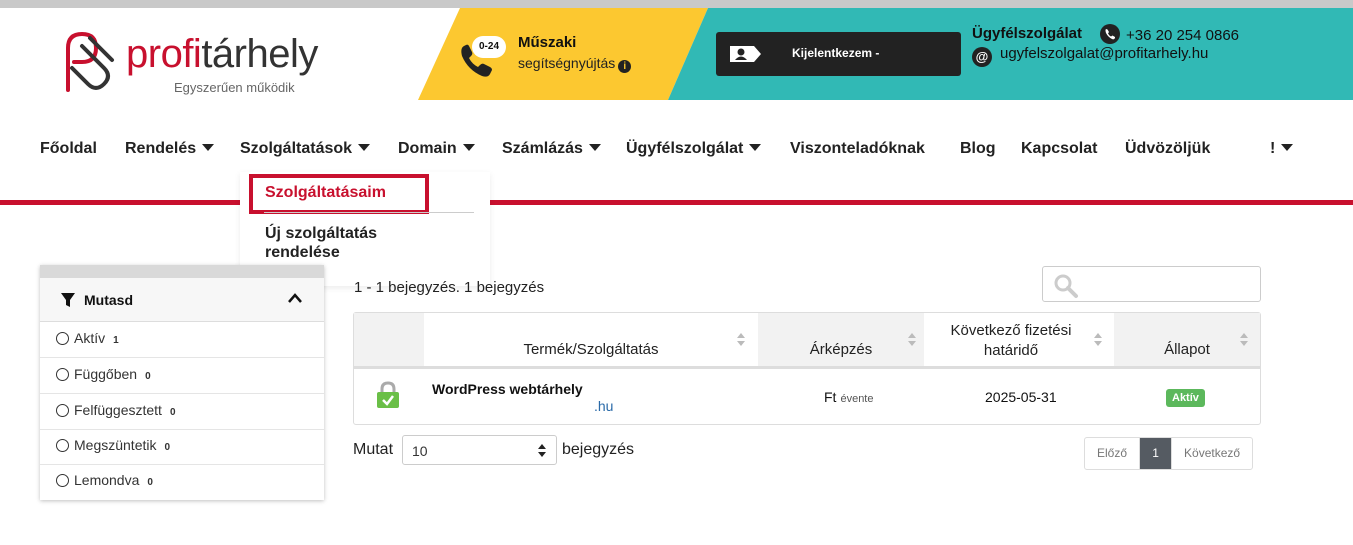  I want to click on filter-option-label: Felfüggesztett 0, so click(125, 410).